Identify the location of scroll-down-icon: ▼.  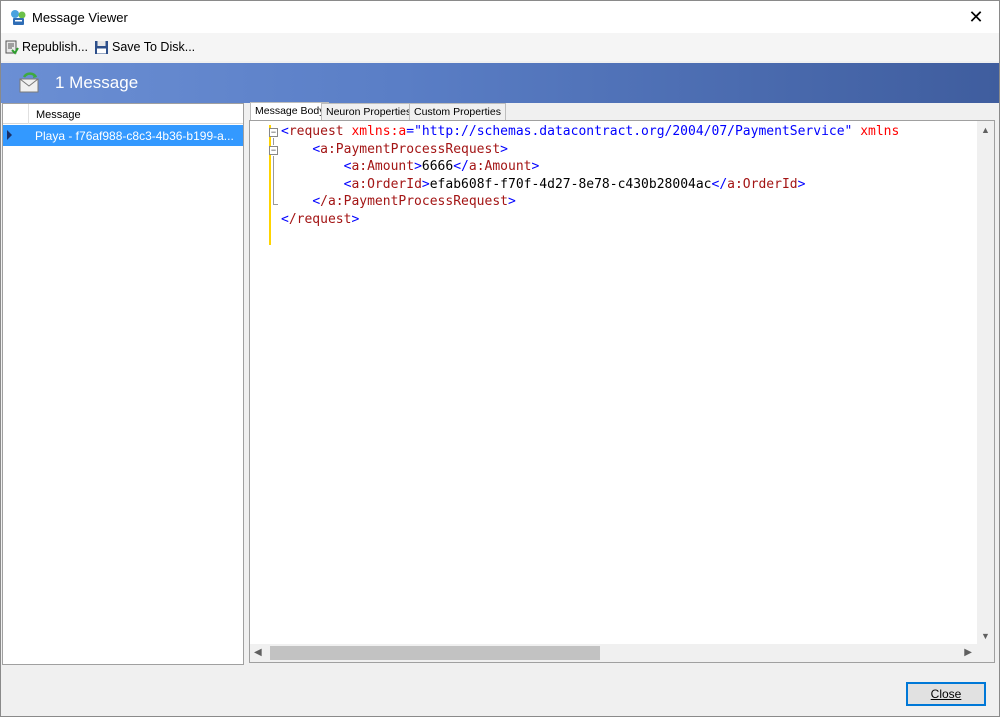
(985, 636).